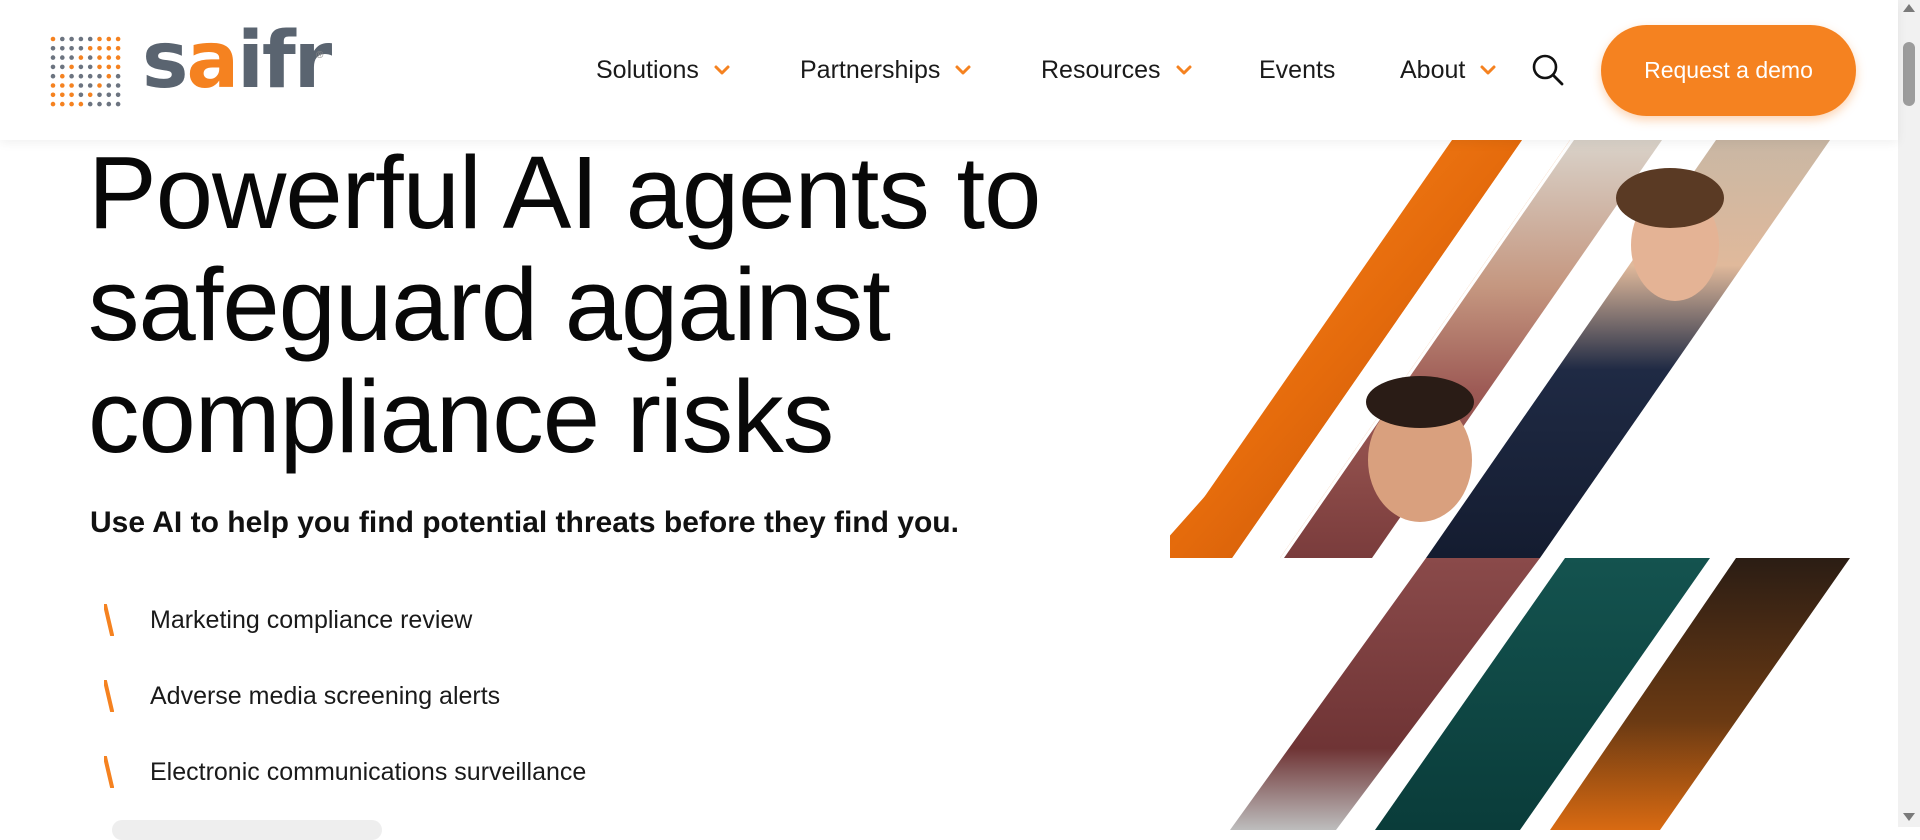 This screenshot has width=1920, height=840. What do you see at coordinates (1548, 70) in the screenshot?
I see `search-icon` at bounding box center [1548, 70].